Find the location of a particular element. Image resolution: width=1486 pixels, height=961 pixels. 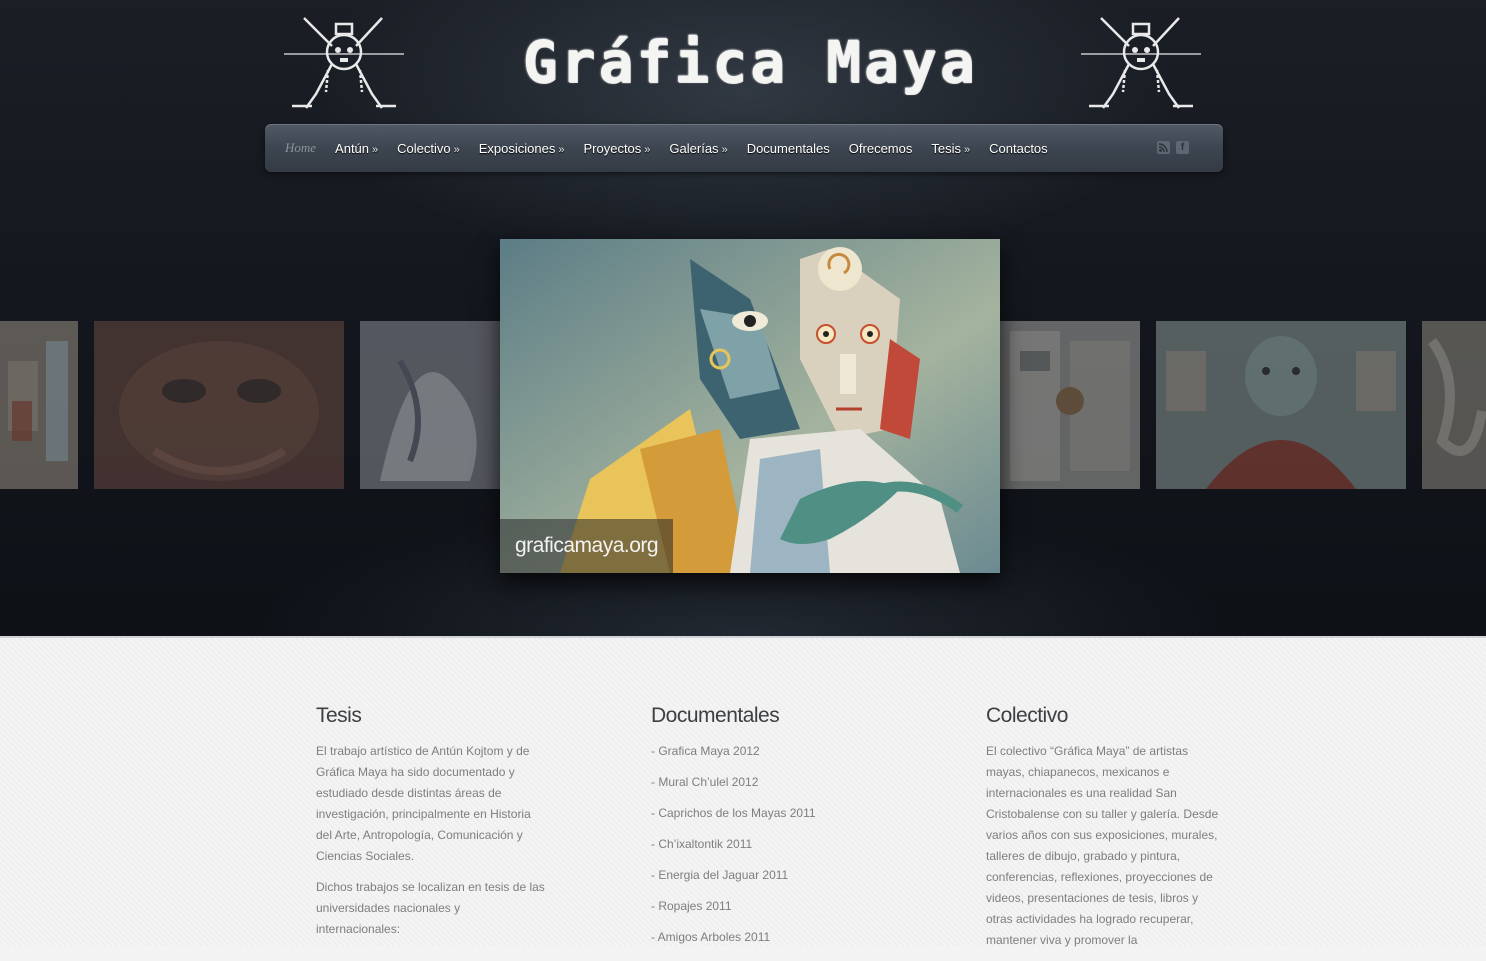

documental-link: - Energia del Jaguar 2011 is located at coordinates (771, 875).